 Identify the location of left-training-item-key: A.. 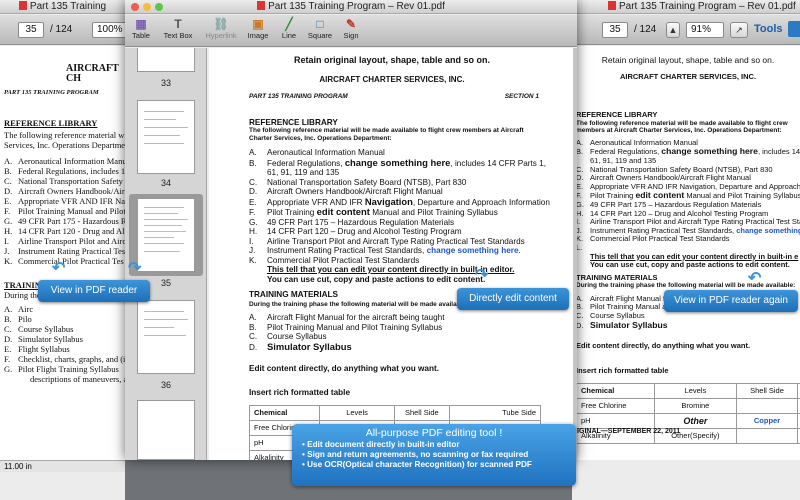
(8, 309).